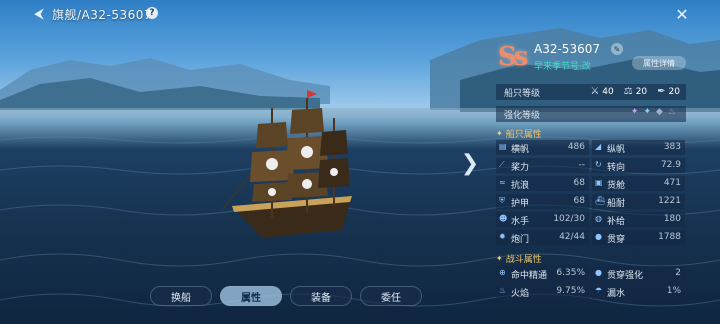 The image size is (720, 324). Describe the element at coordinates (522, 94) in the screenshot. I see `ship-level-label: 船只等级` at that location.